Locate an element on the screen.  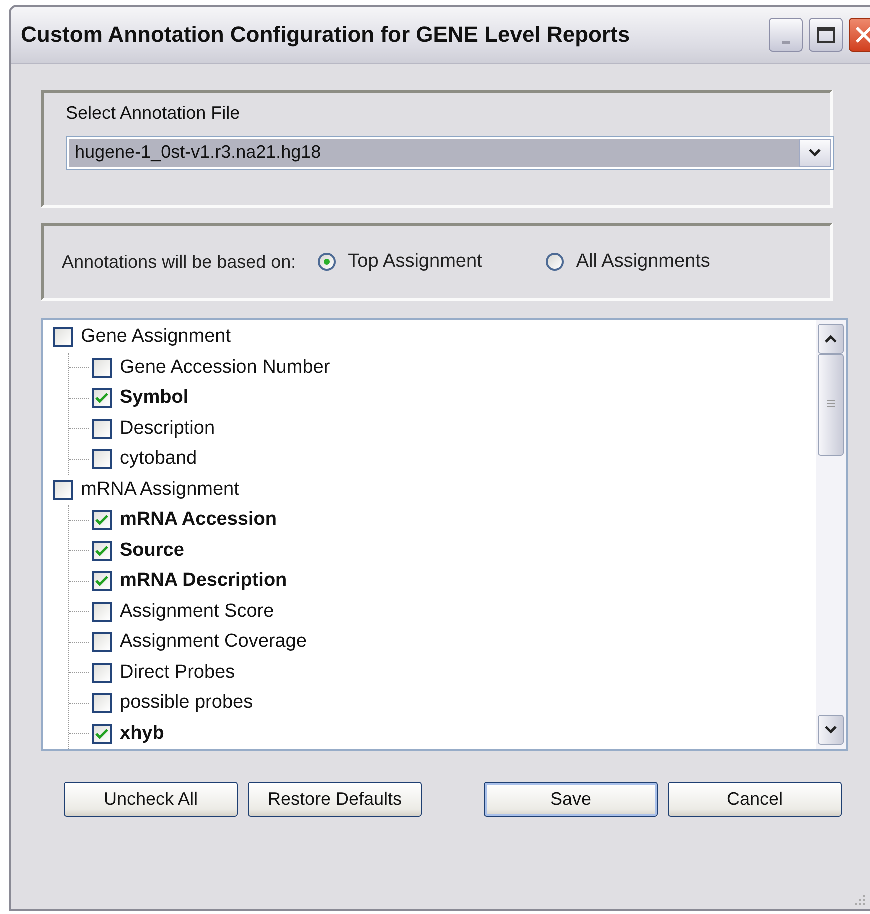
tree-item: mRNA Accession is located at coordinates (198, 520).